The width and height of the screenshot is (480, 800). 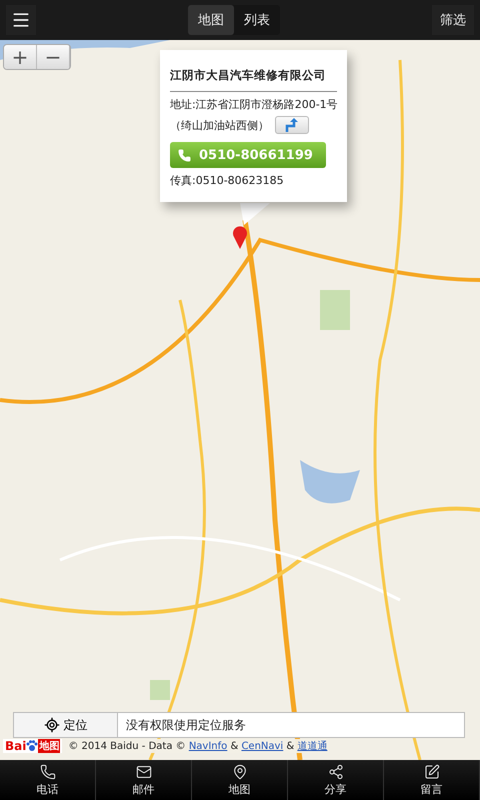 What do you see at coordinates (66, 725) in the screenshot?
I see `locate-button: 定位` at bounding box center [66, 725].